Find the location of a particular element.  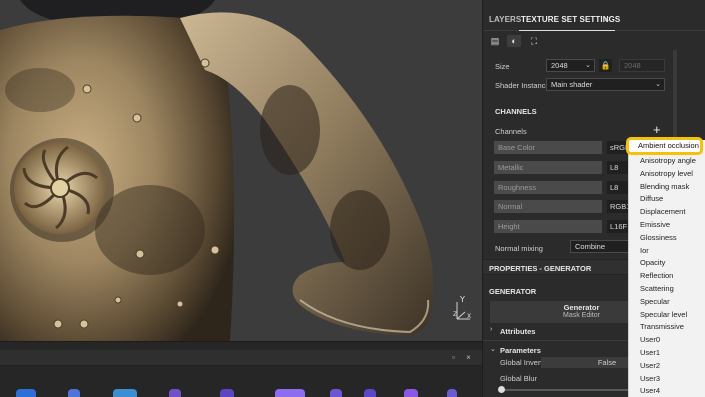

active-tab-underline is located at coordinates (567, 30).